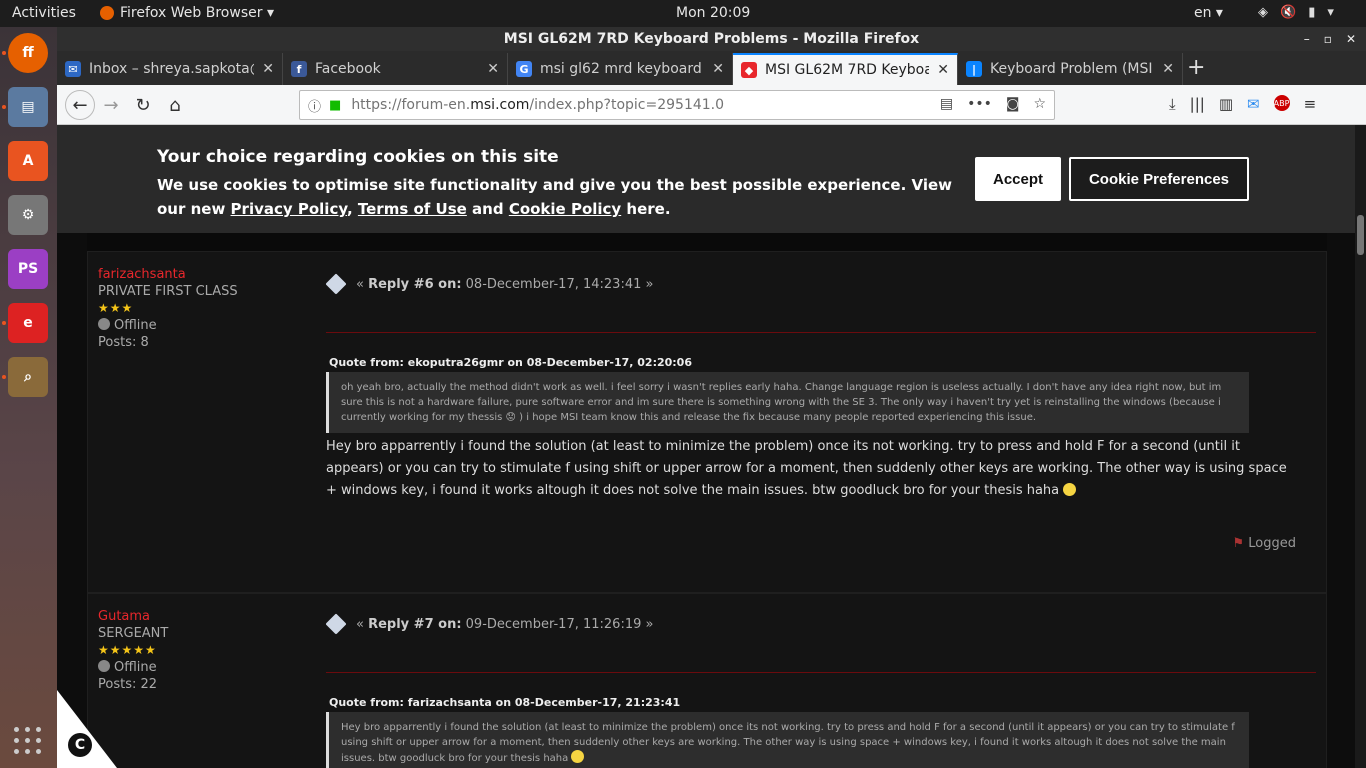 This screenshot has height=768, width=1366. Describe the element at coordinates (1360, 235) in the screenshot. I see `scrollbar-thumb` at that location.